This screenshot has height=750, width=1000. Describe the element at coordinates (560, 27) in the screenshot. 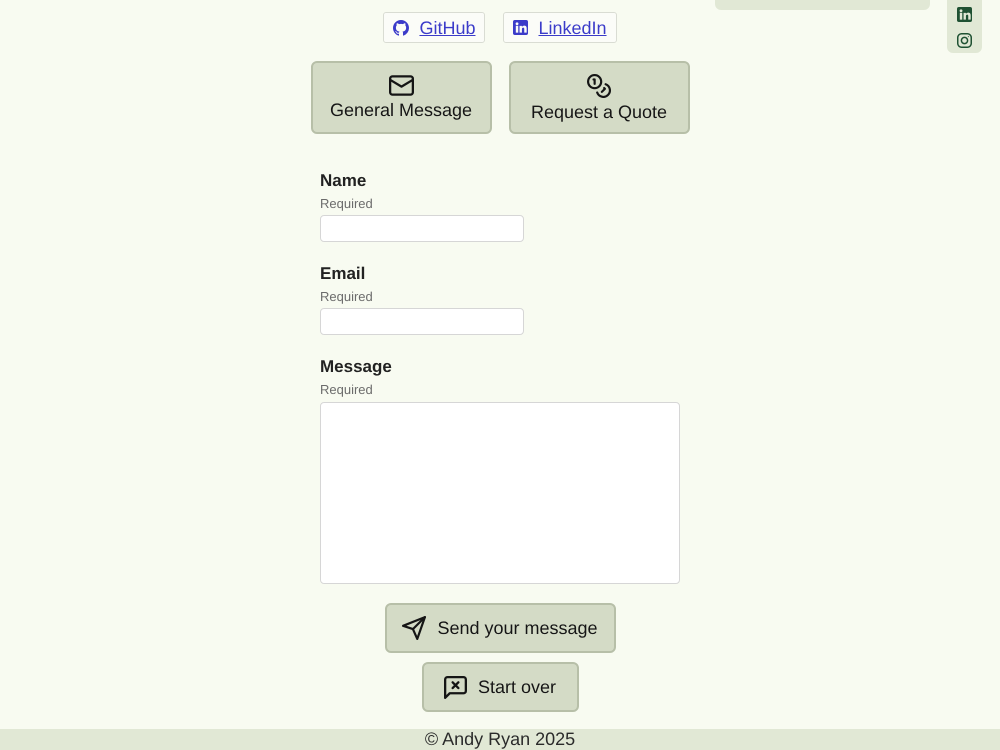

I see `linkedin-link: LinkedIn` at that location.